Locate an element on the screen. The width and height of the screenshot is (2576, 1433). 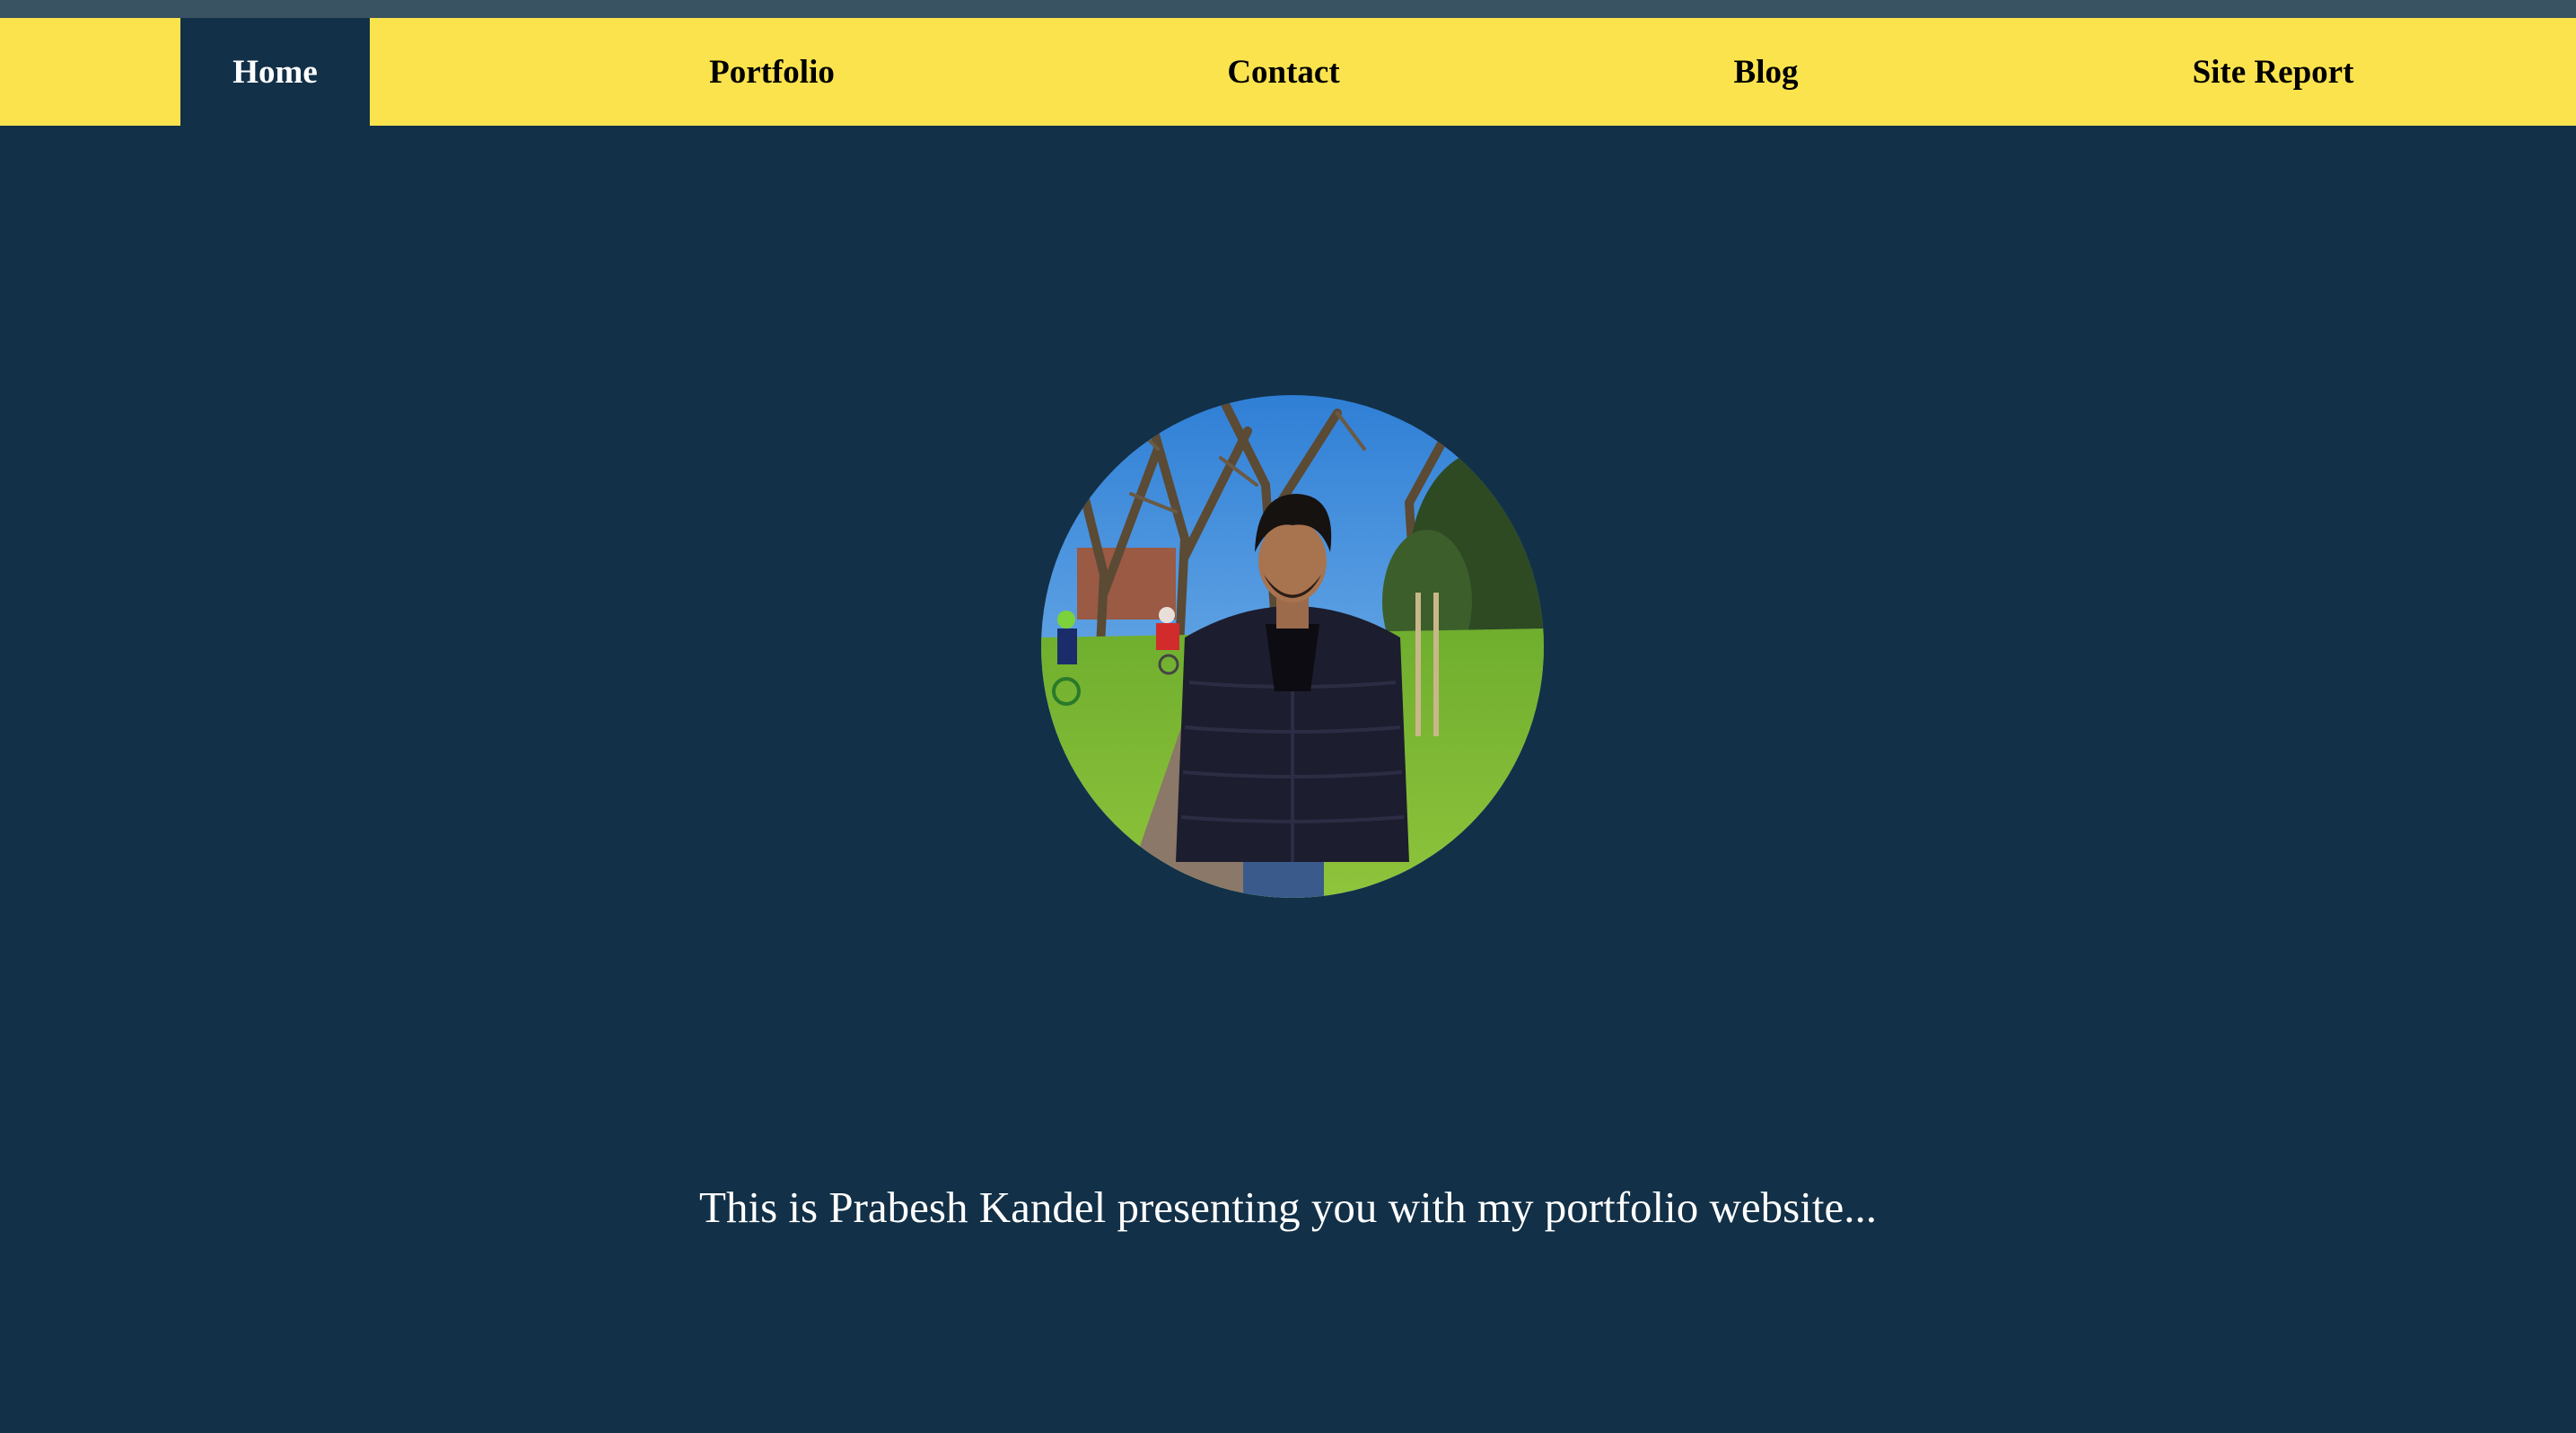
profile-photo is located at coordinates (1292, 646).